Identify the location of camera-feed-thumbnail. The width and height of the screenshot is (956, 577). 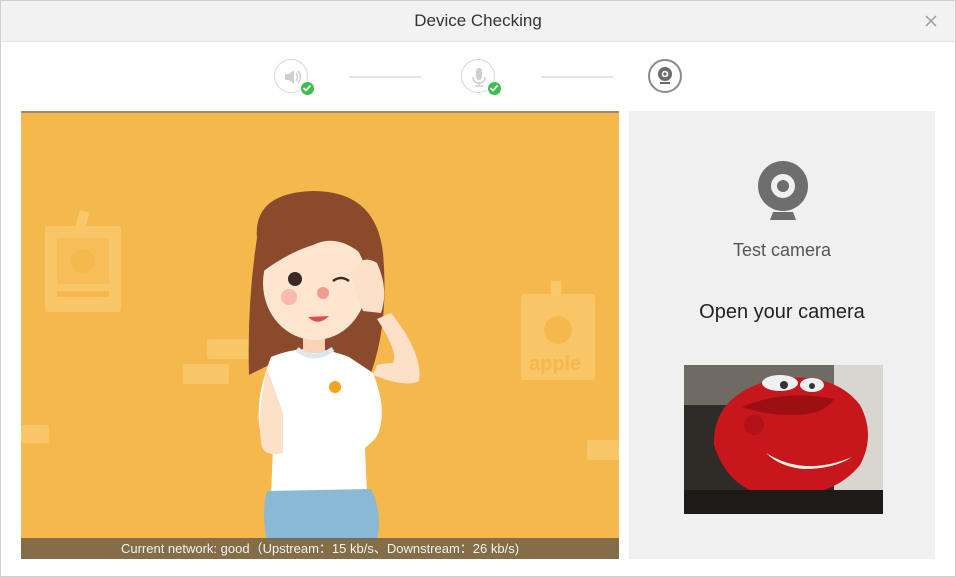
(783, 439).